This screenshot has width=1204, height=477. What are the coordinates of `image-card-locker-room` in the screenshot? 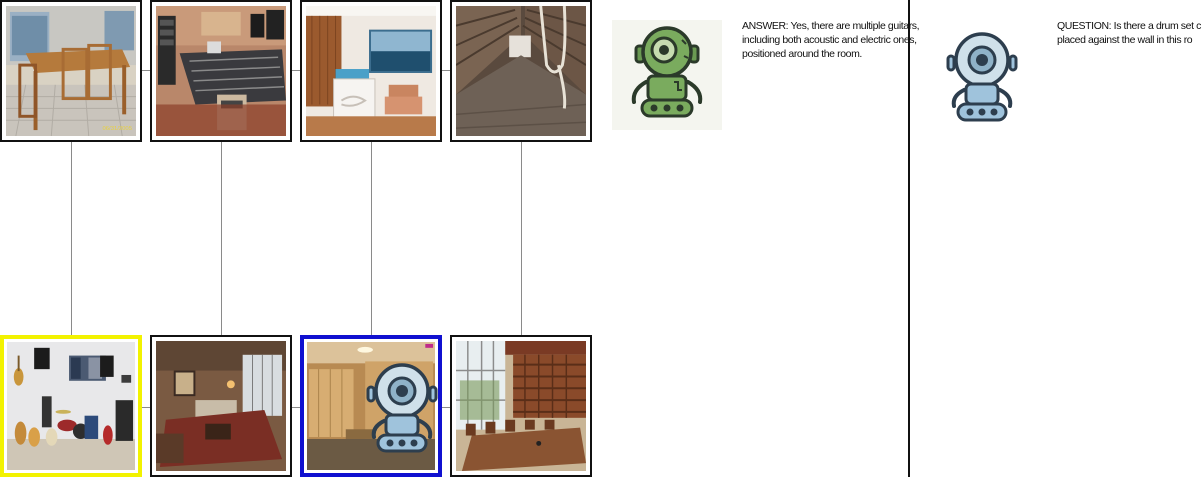 It's located at (371, 406).